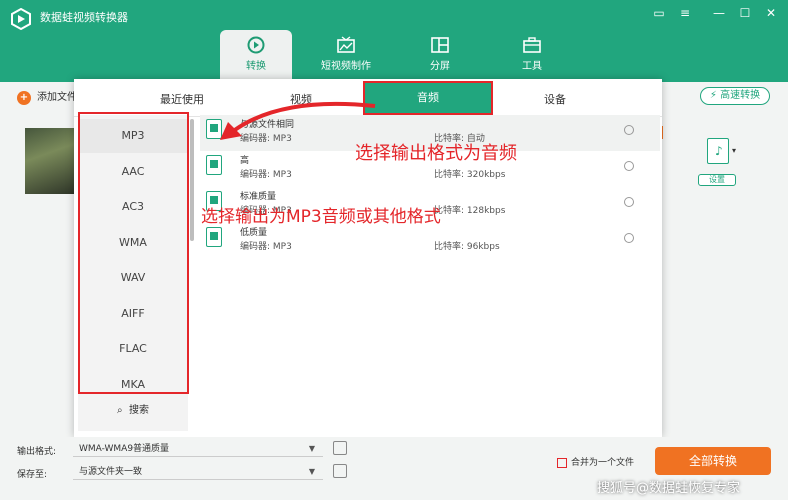 The image size is (788, 500). I want to click on video-thumbnail, so click(50, 161).